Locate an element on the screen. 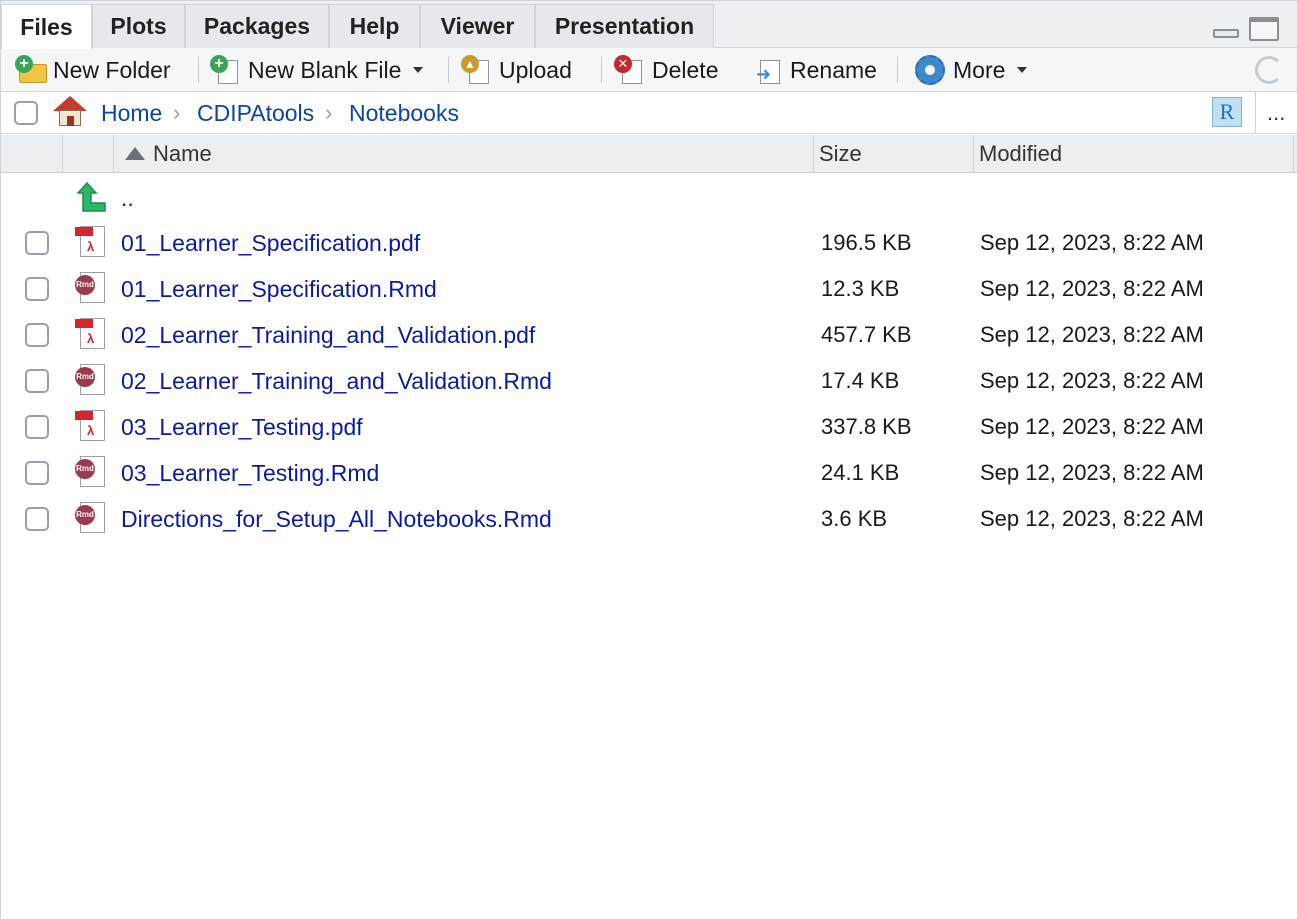 This screenshot has height=920, width=1298. delete-button: ✕ Delete is located at coordinates (666, 70).